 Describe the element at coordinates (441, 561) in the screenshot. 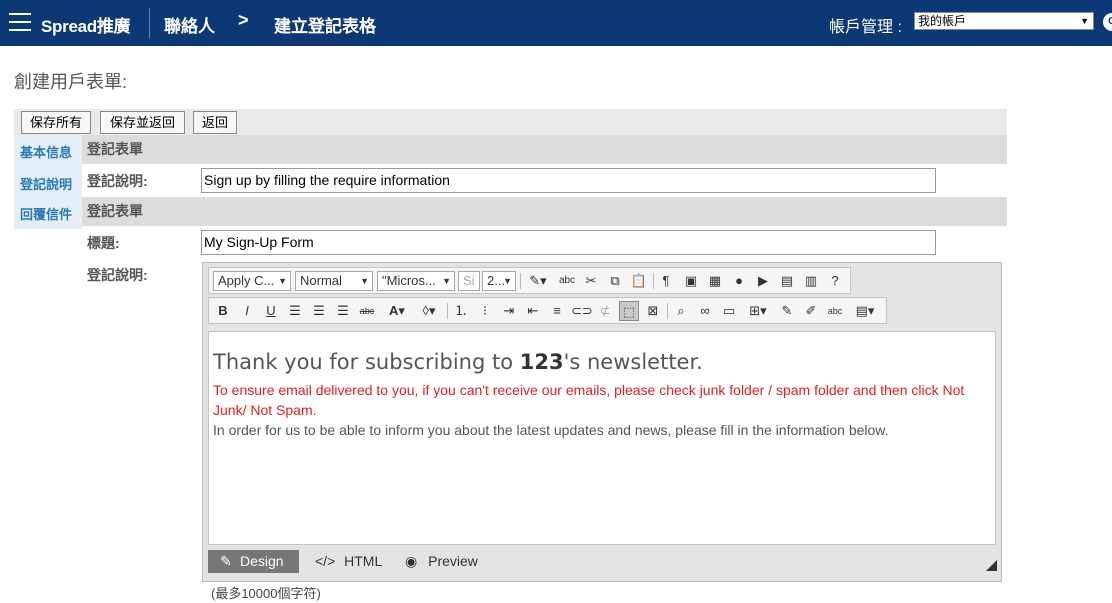

I see `preview-mode-tab: ◉ Preview` at that location.